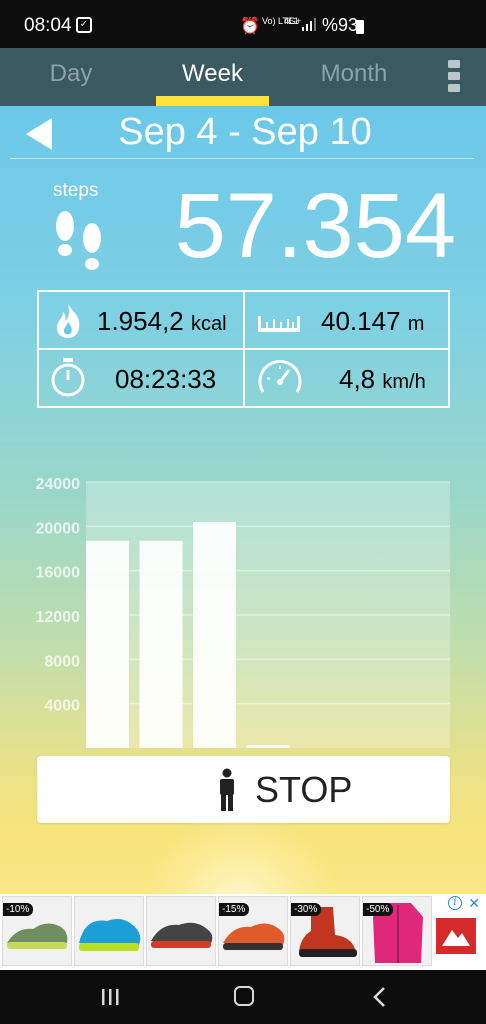 The width and height of the screenshot is (486, 1024). I want to click on ad-product-shoe-1: -10%, so click(37, 931).